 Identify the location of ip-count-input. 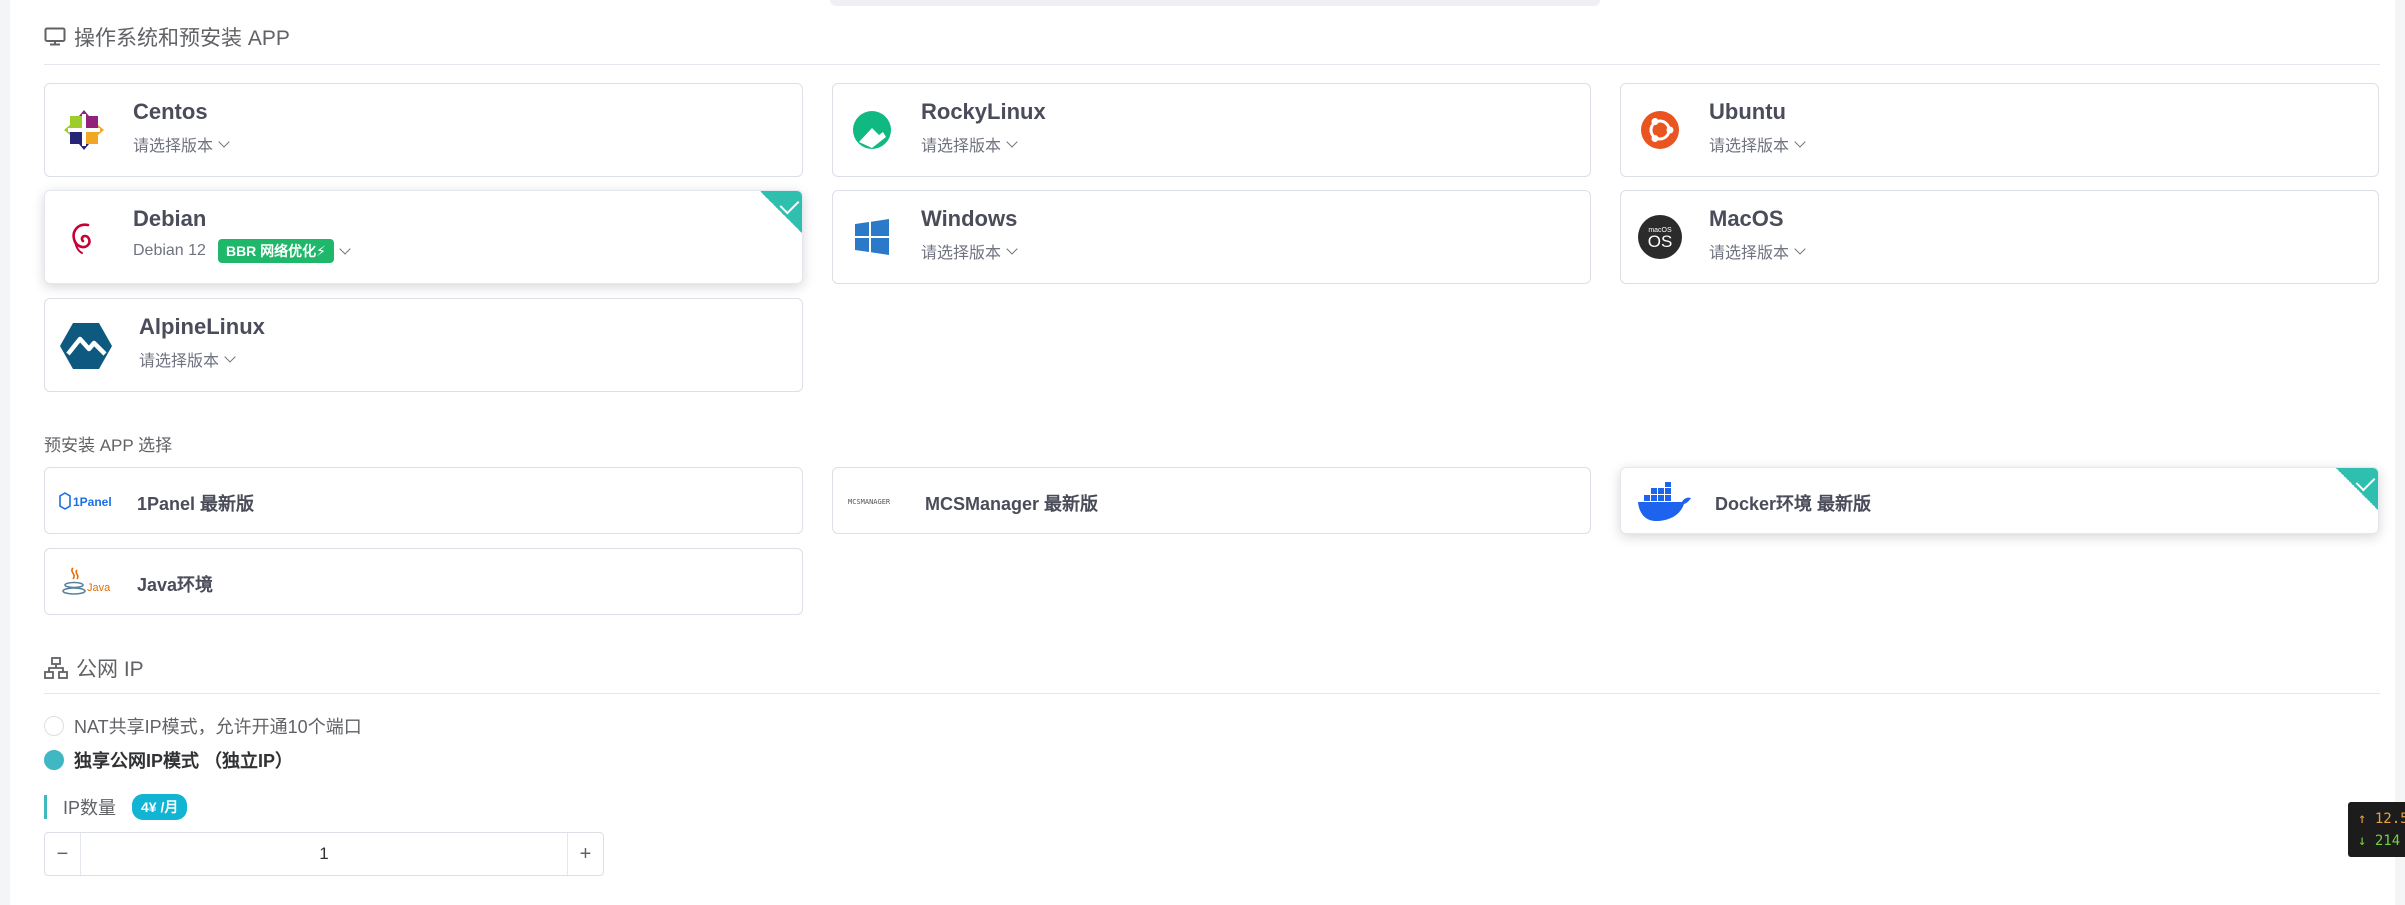
(324, 854).